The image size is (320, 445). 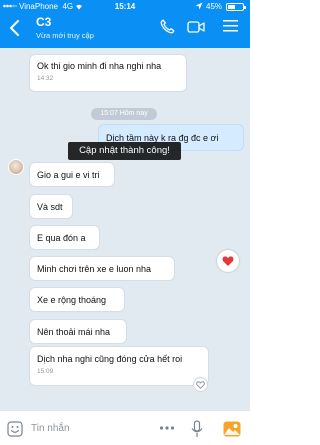 I want to click on location-icon, so click(x=199, y=6).